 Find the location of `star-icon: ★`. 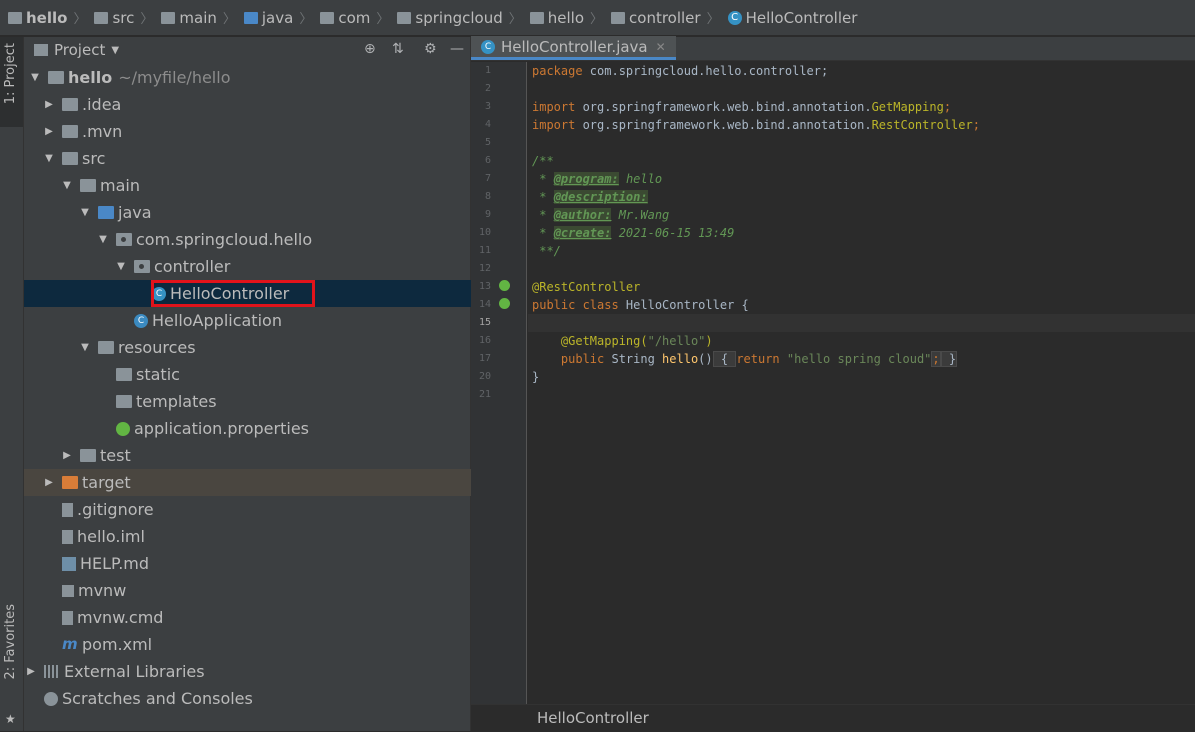

star-icon: ★ is located at coordinates (10, 719).